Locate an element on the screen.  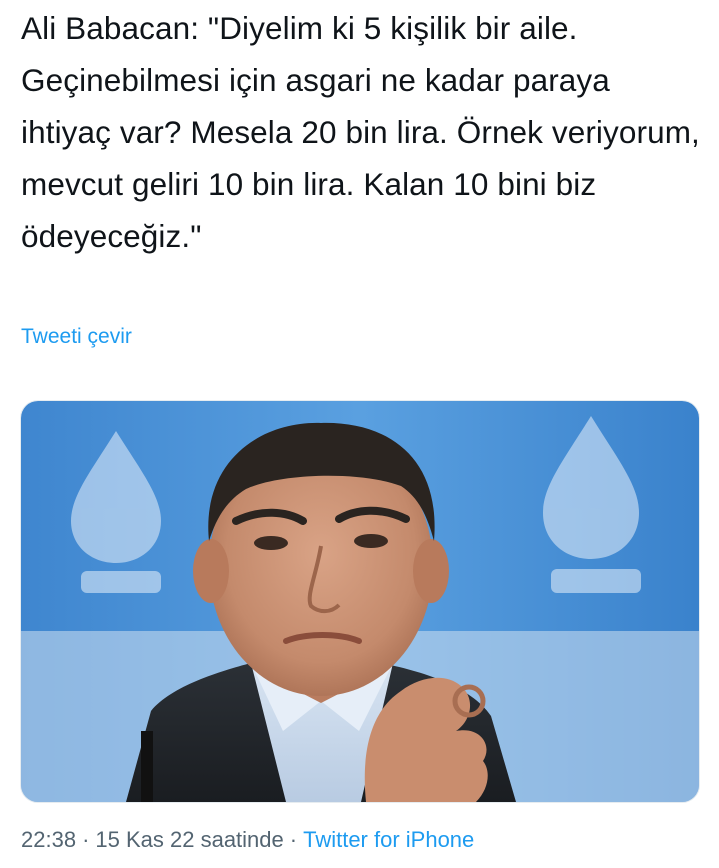
tweet-date: 15 Kas 22 saatinde is located at coordinates (189, 839).